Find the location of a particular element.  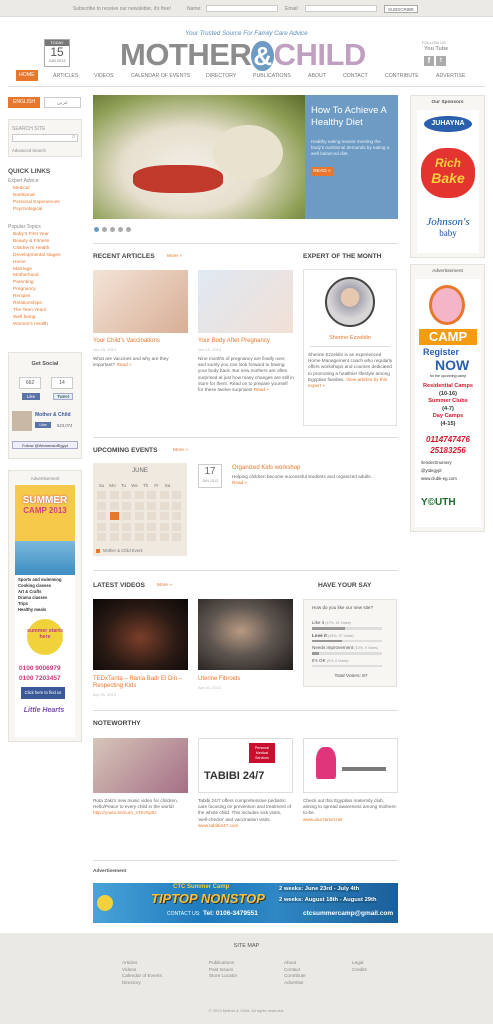

fb-like-button: Like is located at coordinates (31, 396).